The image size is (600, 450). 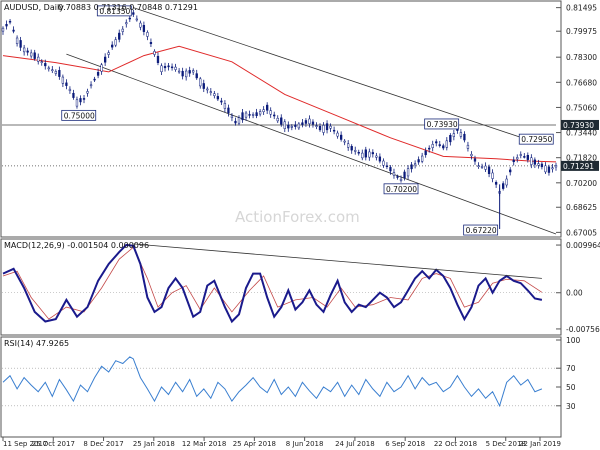 What do you see at coordinates (581, 8) in the screenshot?
I see `price-y-tick-label: 0.81495` at bounding box center [581, 8].